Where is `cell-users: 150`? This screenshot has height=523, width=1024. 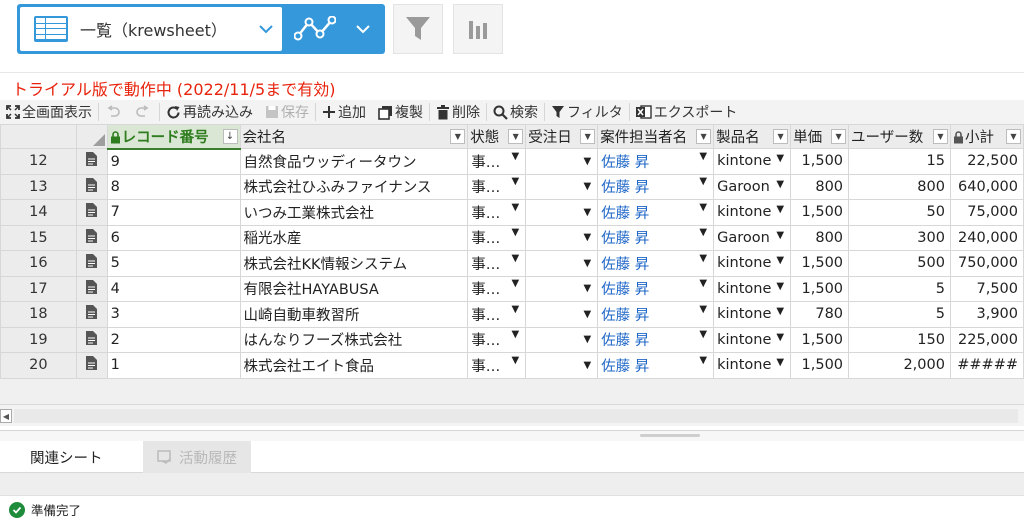 cell-users: 150 is located at coordinates (899, 339).